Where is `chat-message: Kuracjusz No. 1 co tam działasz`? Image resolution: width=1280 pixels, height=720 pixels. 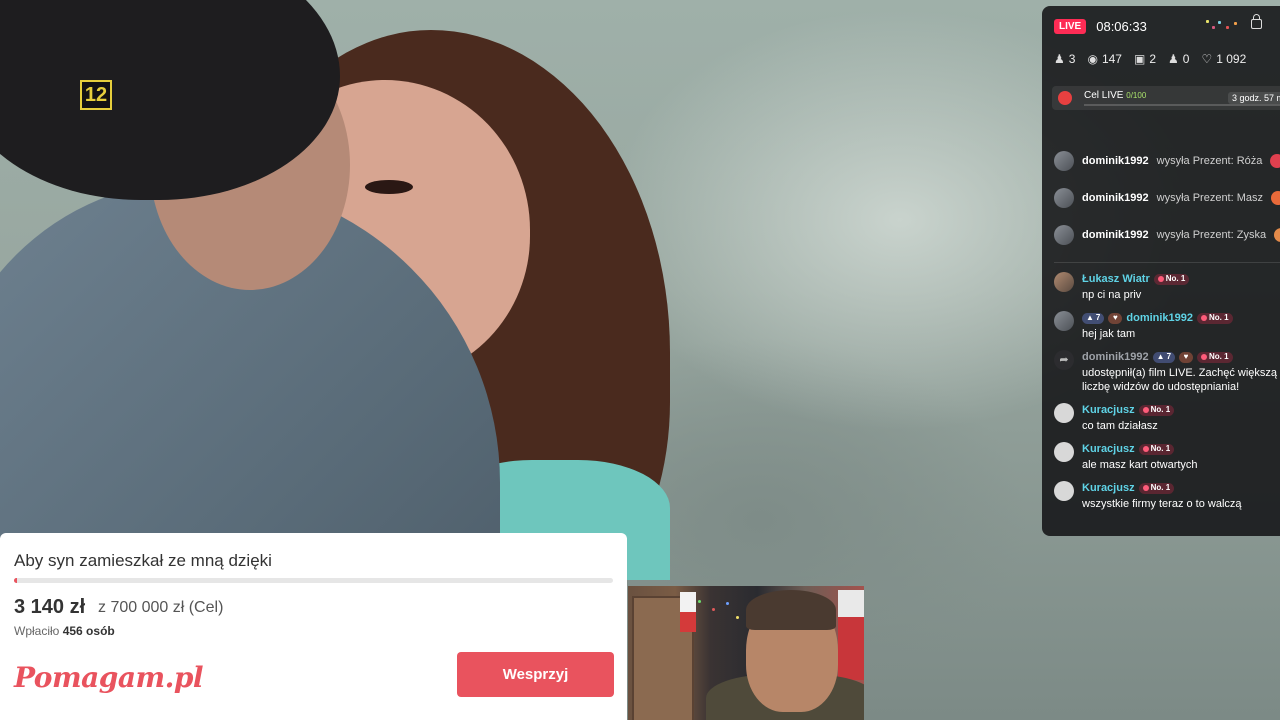
chat-message: Kuracjusz No. 1 co tam działasz is located at coordinates (1167, 418).